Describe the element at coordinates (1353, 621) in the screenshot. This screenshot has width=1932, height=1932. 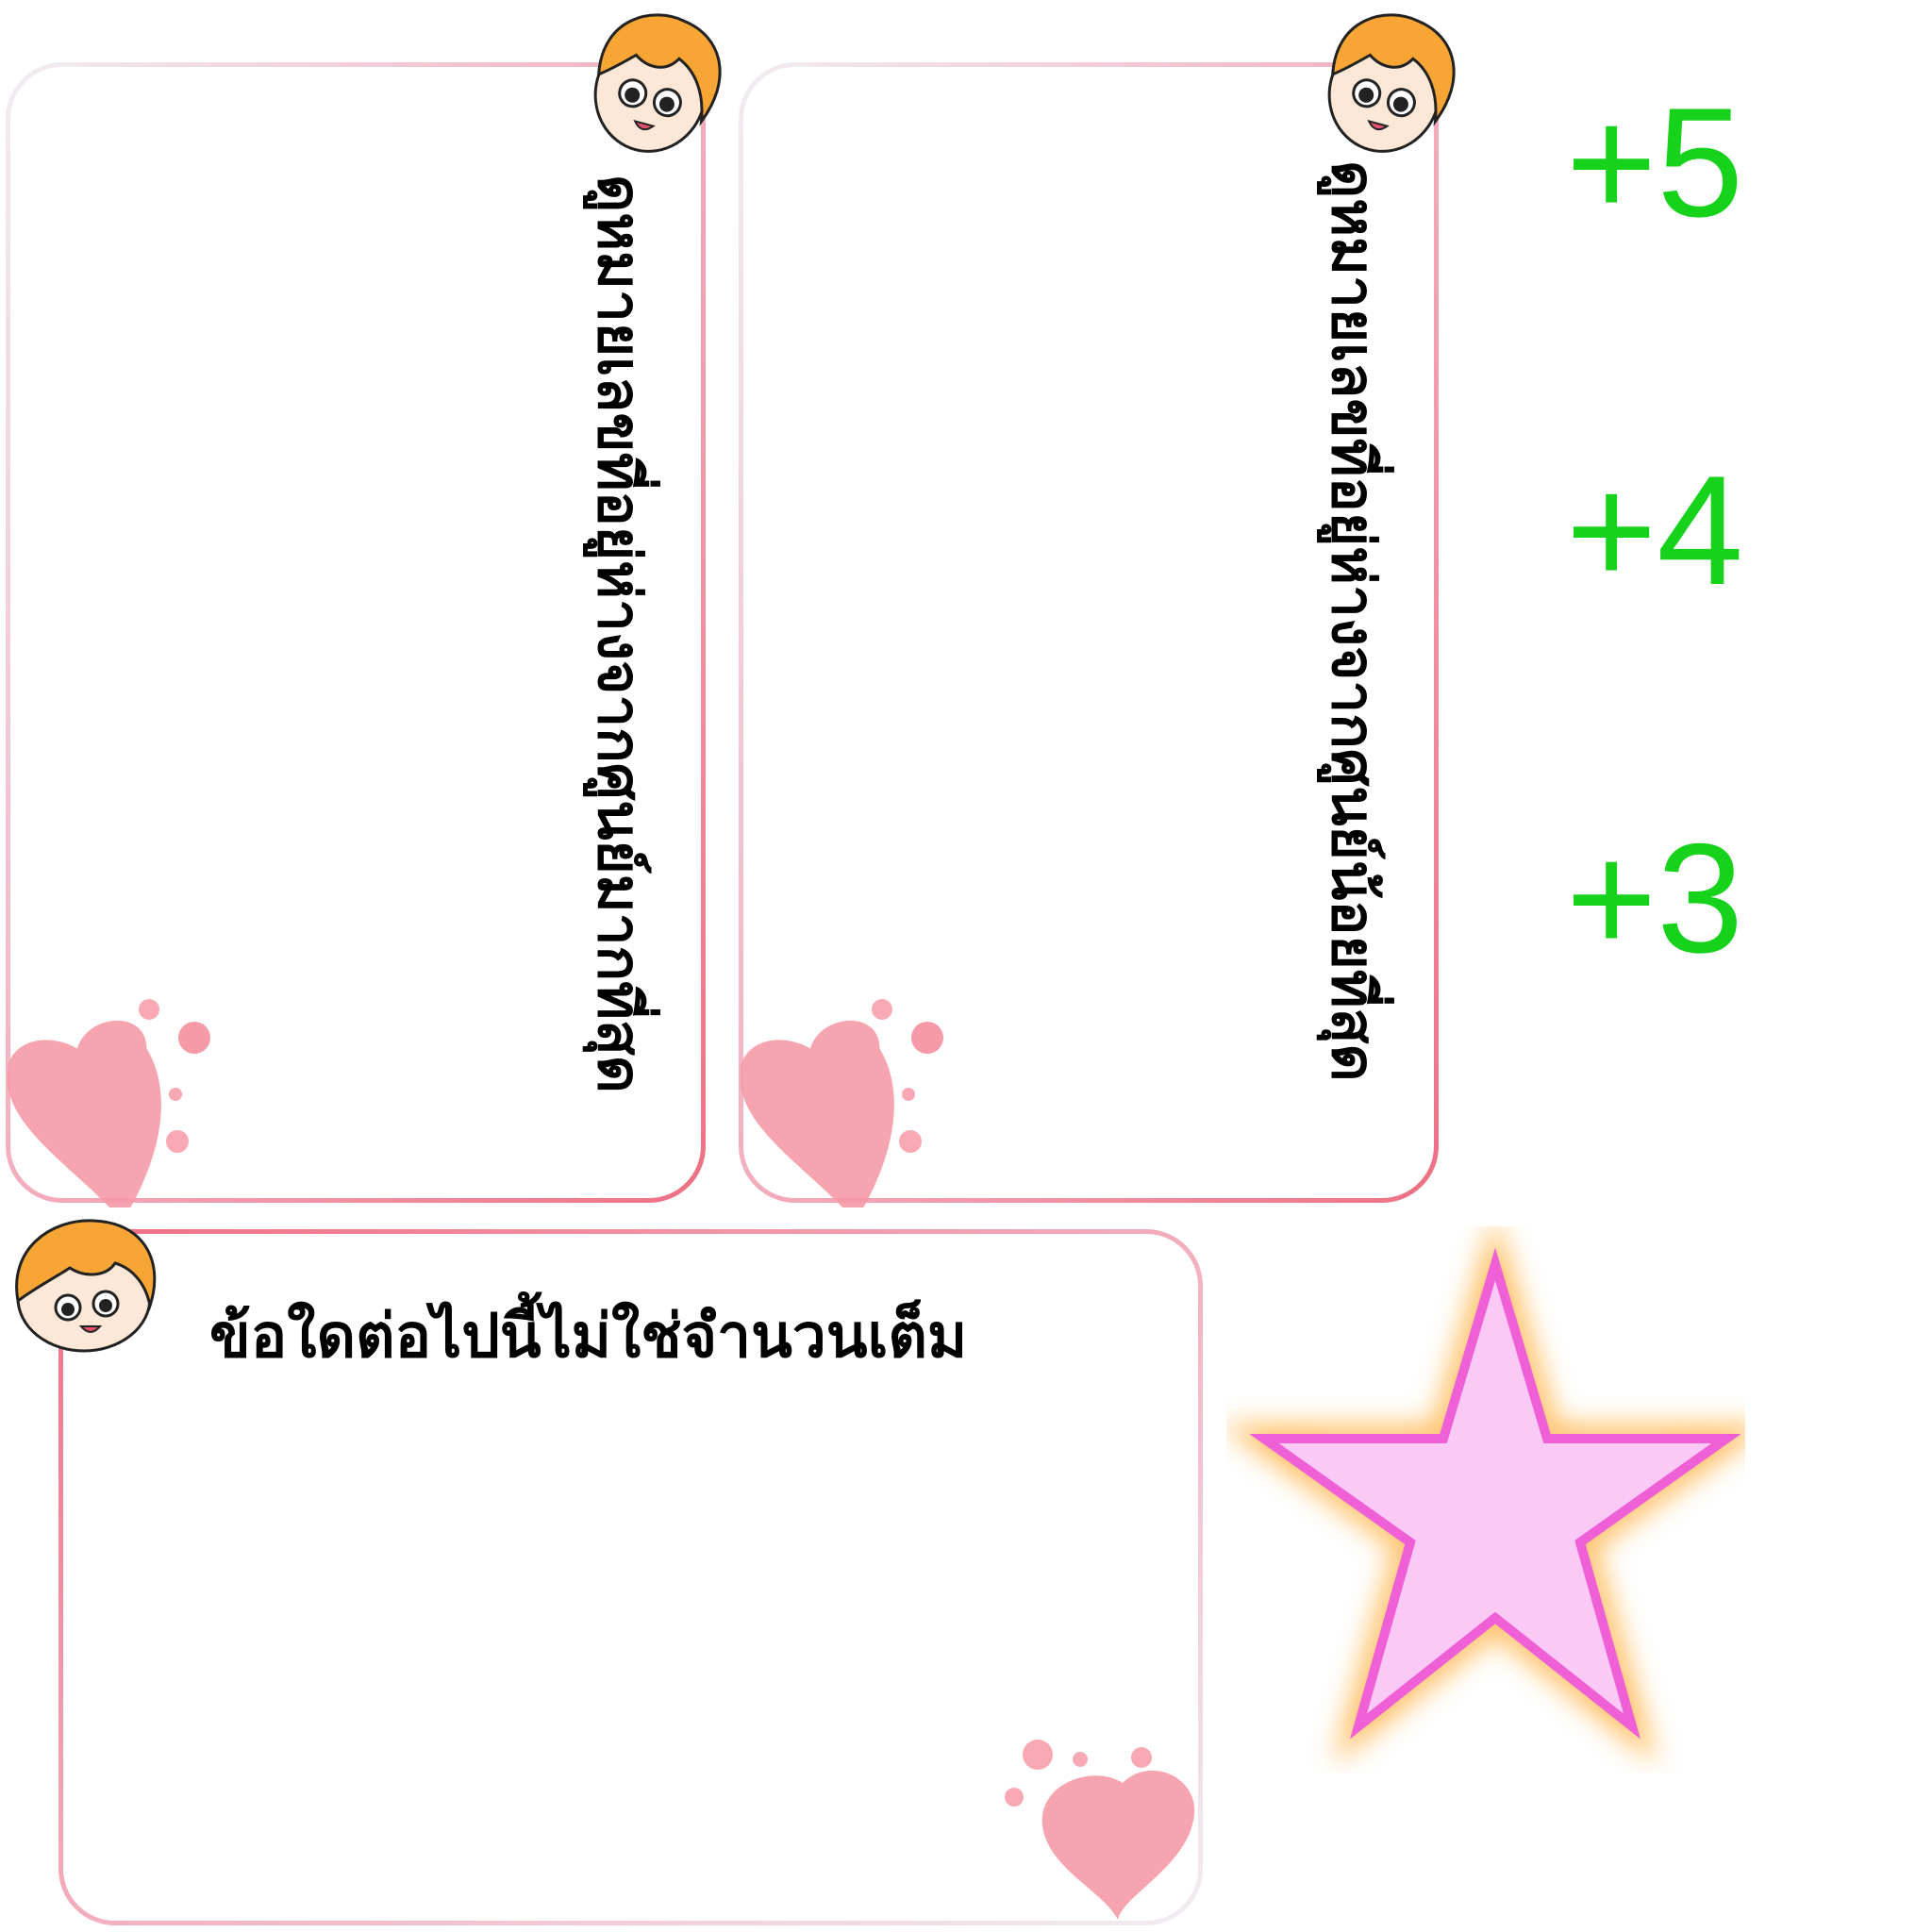
I see `card-middle-vertical-text: ดูหมายเลขที่อยู่ห่างจากศูนย์น้อยที่สุด` at that location.